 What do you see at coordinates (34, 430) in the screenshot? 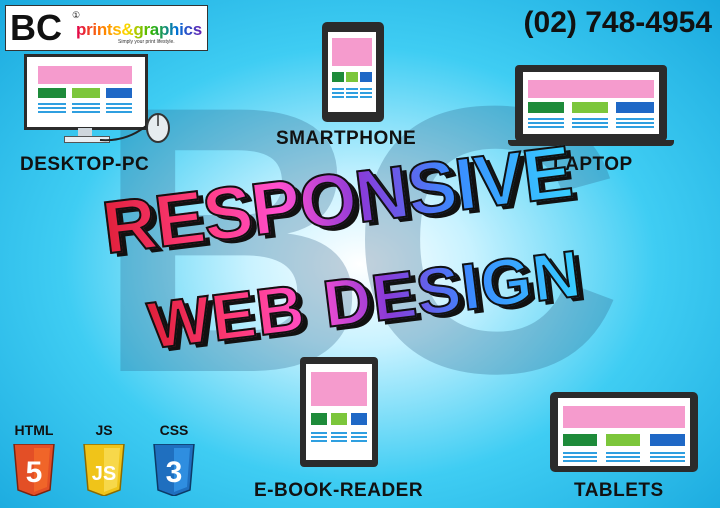
I see `html5-badge-name: HTML` at bounding box center [34, 430].